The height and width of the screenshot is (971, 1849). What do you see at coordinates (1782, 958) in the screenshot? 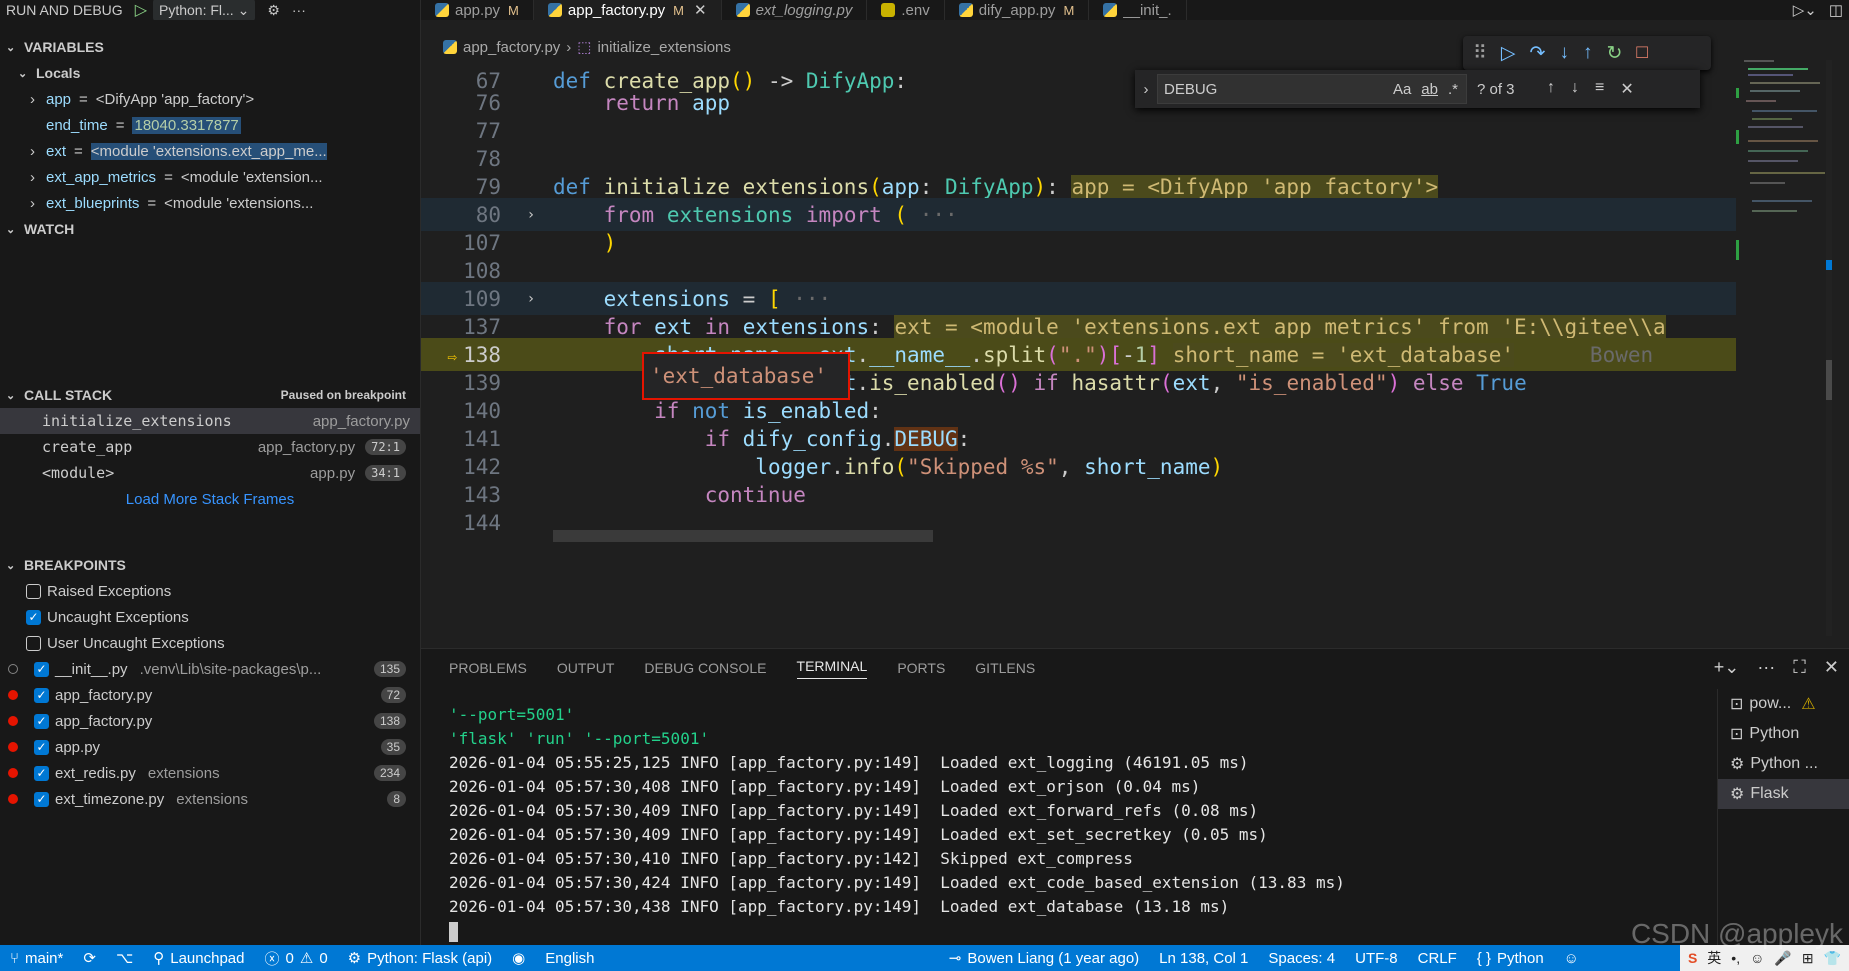
I see `mic-icon: 🎤` at bounding box center [1782, 958].